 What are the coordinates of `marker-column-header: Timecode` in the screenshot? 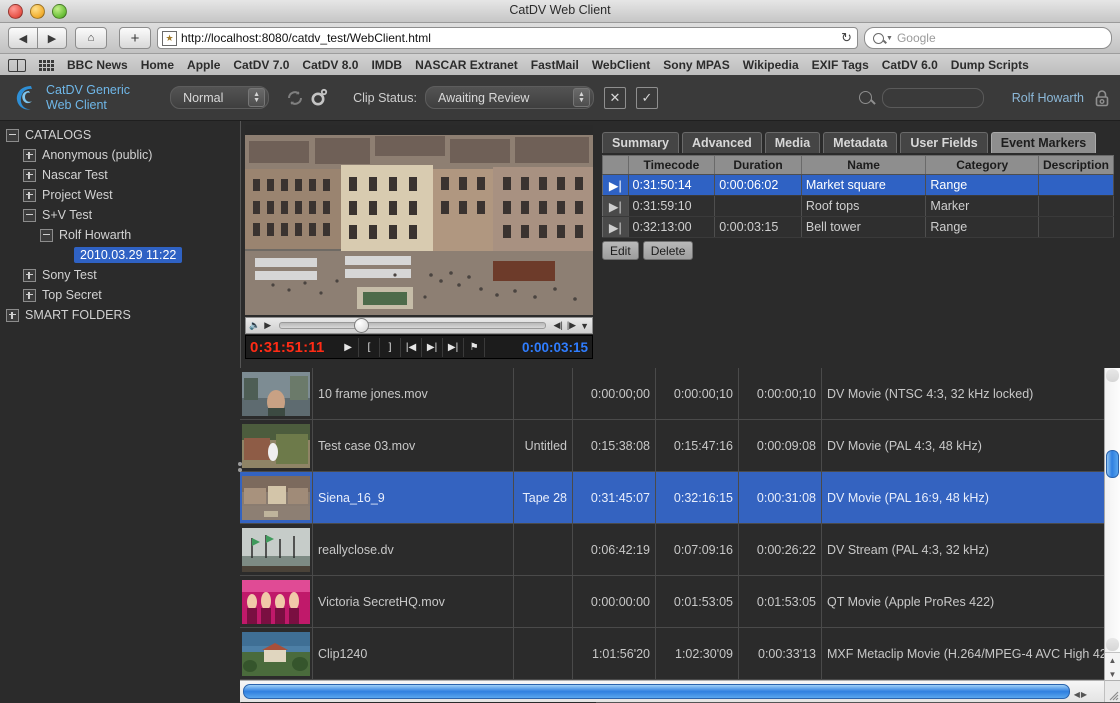 It's located at (672, 165).